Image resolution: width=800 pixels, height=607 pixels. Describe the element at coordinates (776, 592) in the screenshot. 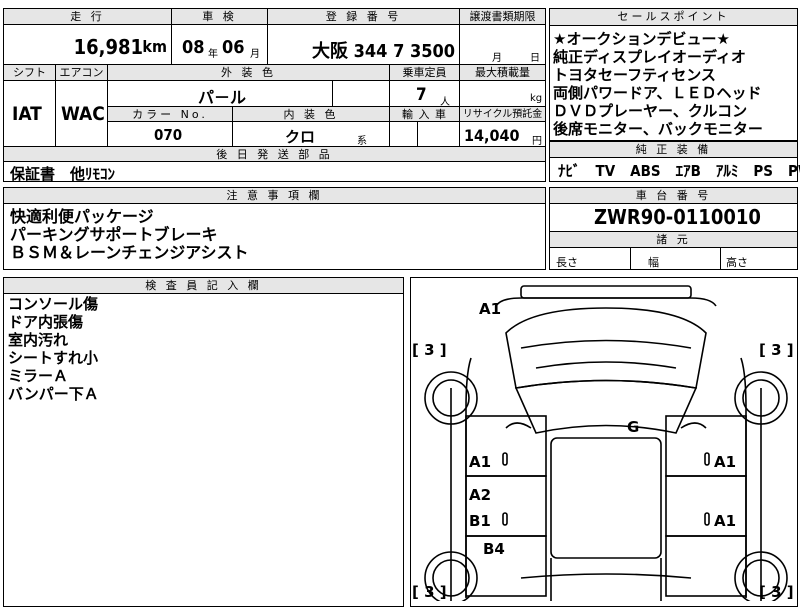

I see `mark-tire-rear-right: [ 3 ]` at that location.